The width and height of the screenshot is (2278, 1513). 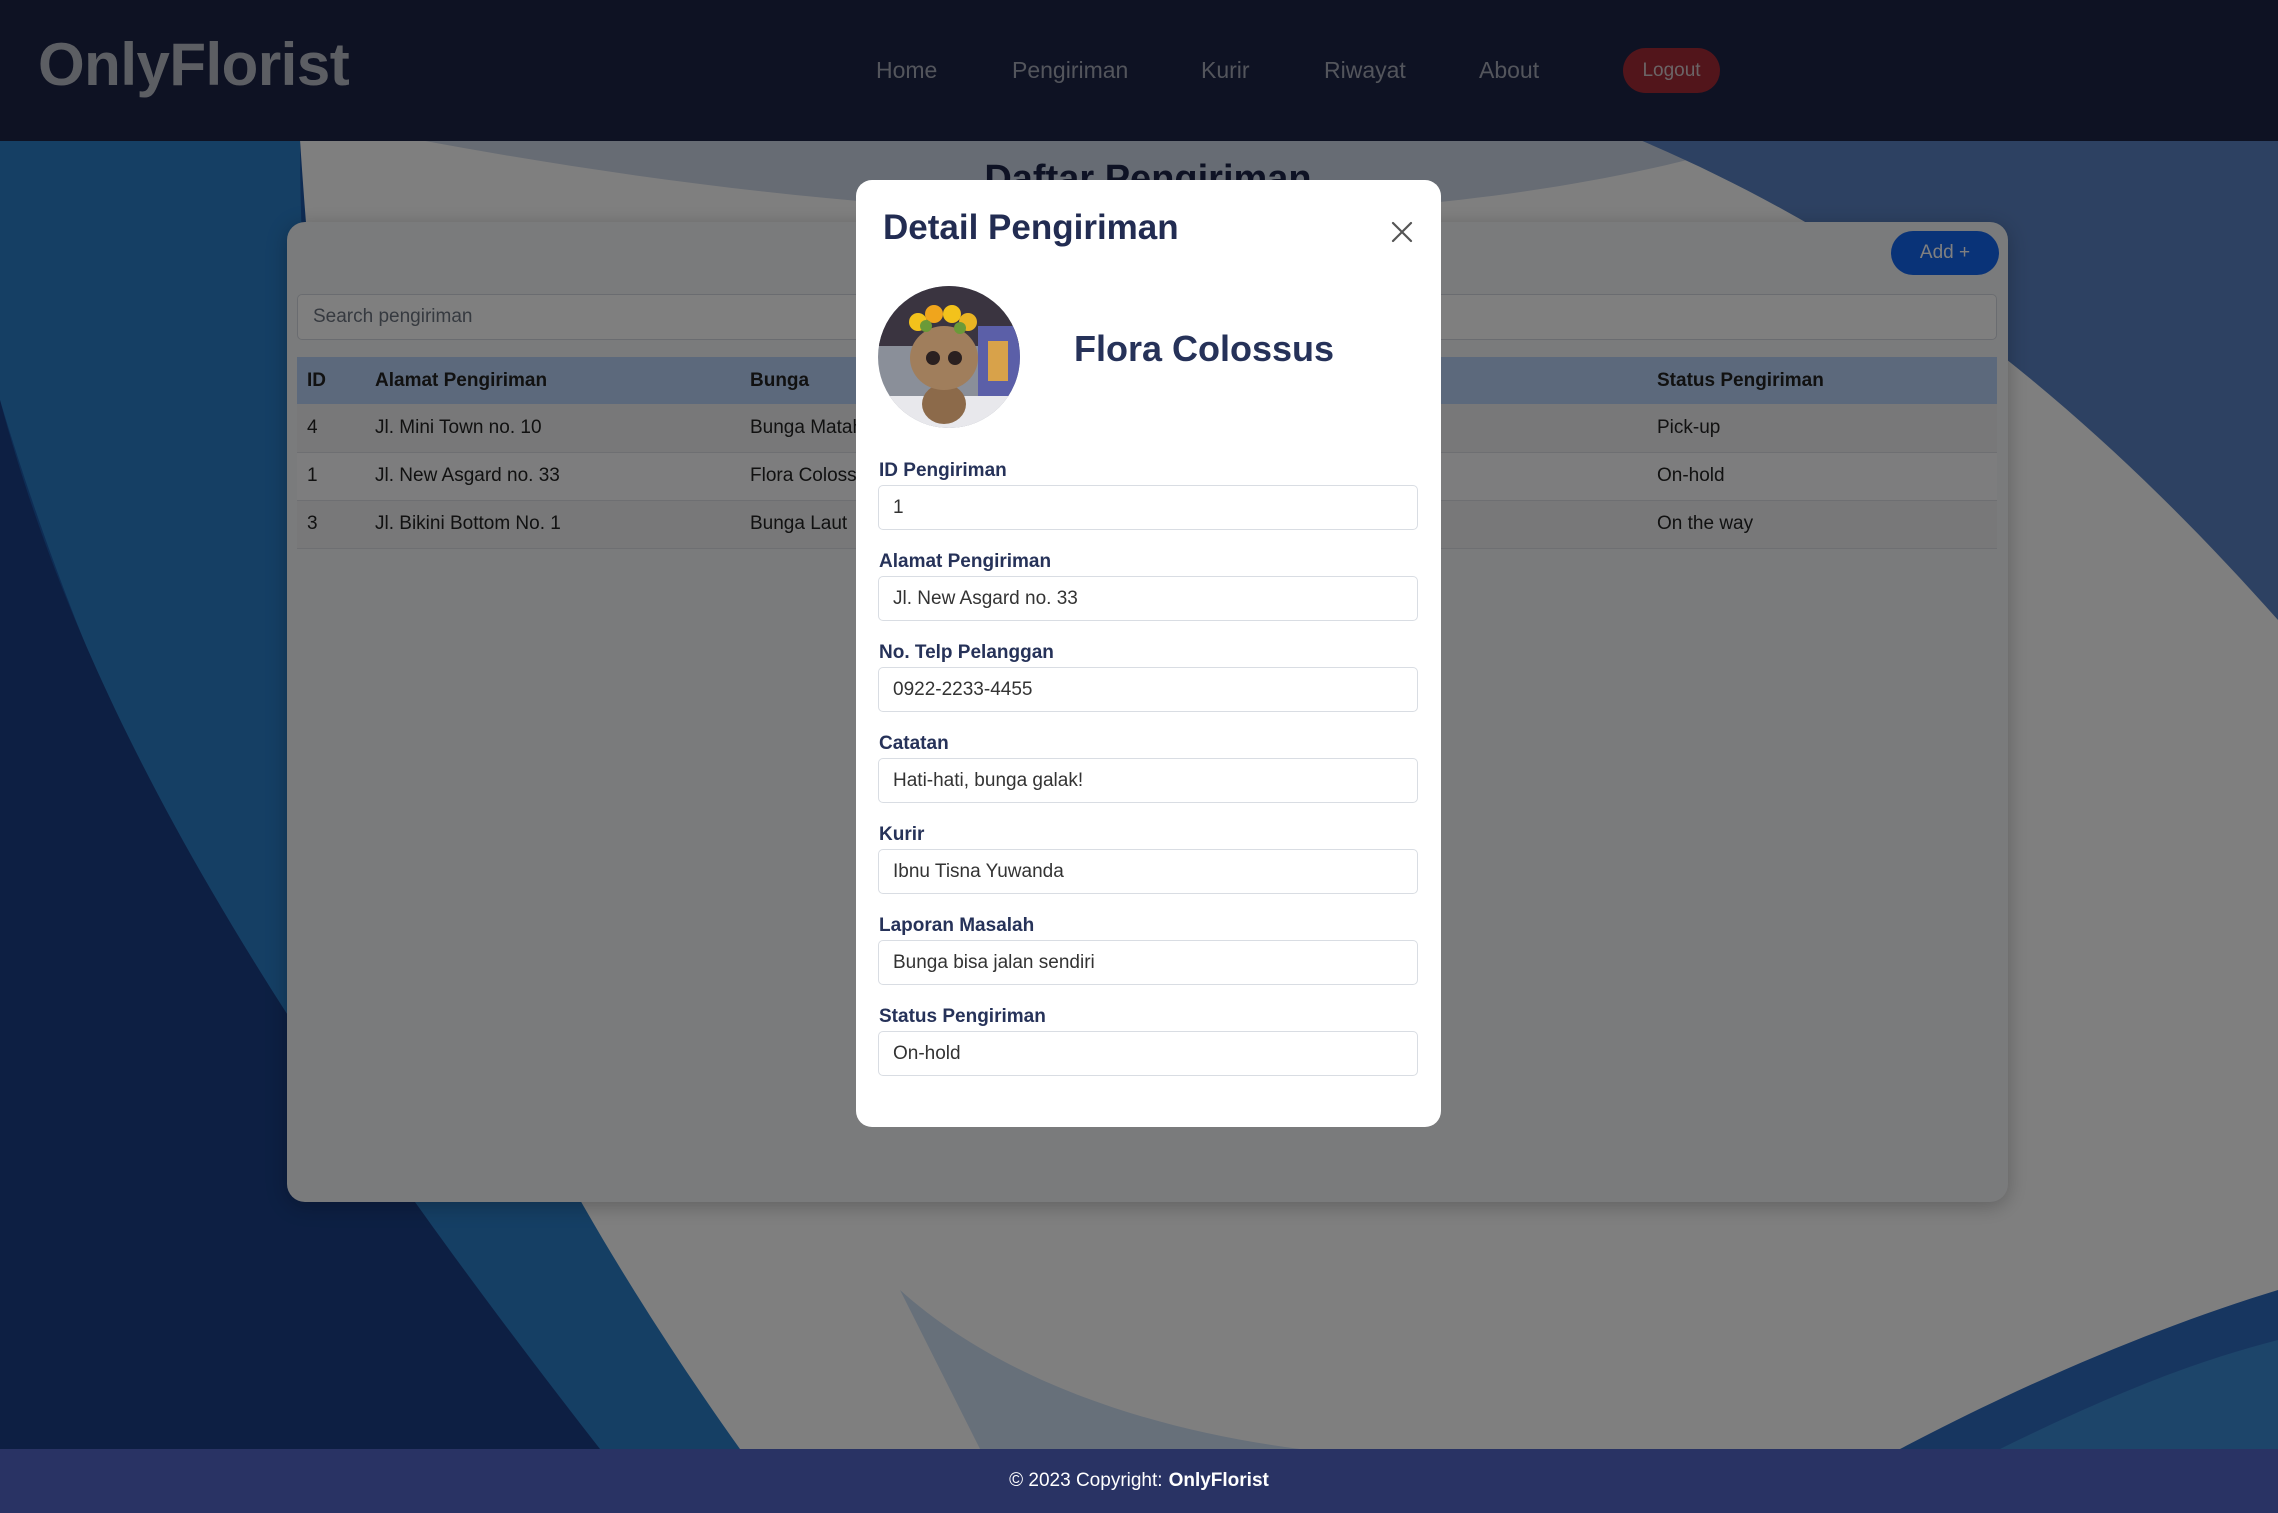 I want to click on label-status-pengiriman: Status Pengiriman, so click(x=962, y=1016).